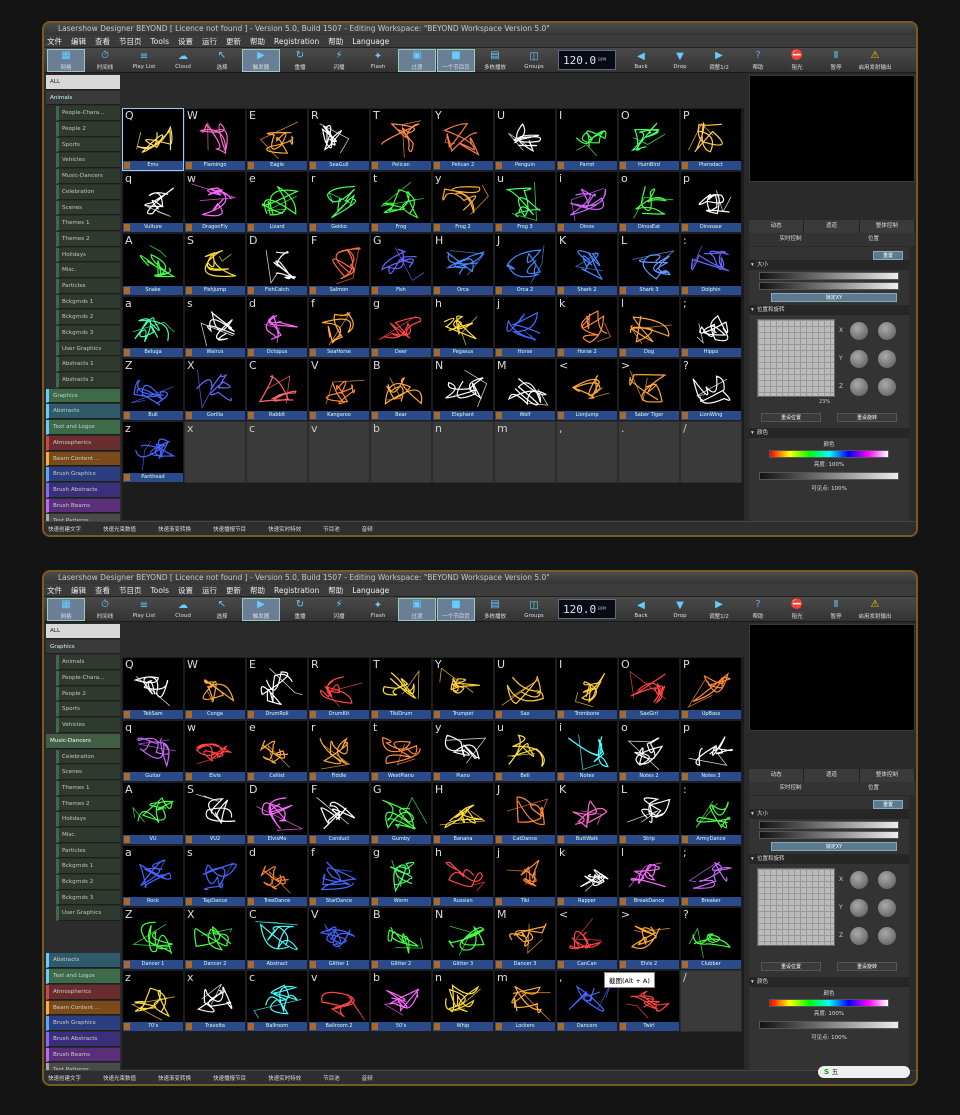 Image resolution: width=960 pixels, height=1115 pixels. Describe the element at coordinates (277, 326) in the screenshot. I see `cue-cell: d Octopus` at that location.